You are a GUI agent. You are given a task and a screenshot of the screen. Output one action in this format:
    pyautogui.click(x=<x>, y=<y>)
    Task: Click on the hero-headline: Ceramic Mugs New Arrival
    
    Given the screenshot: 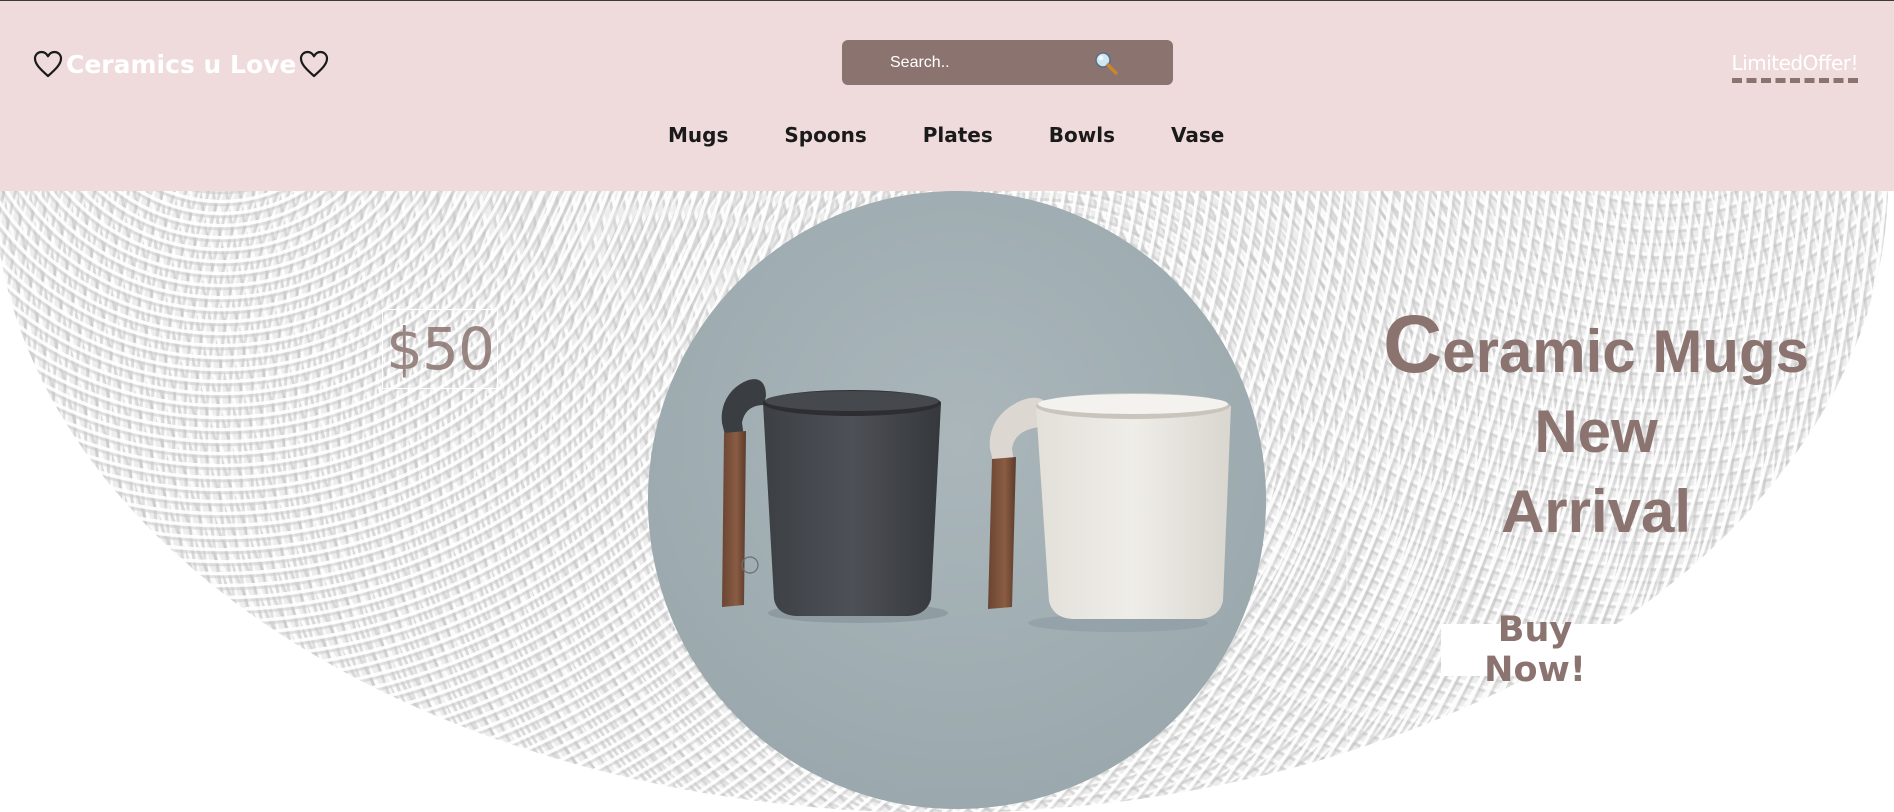 What is the action you would take?
    pyautogui.click(x=1596, y=428)
    